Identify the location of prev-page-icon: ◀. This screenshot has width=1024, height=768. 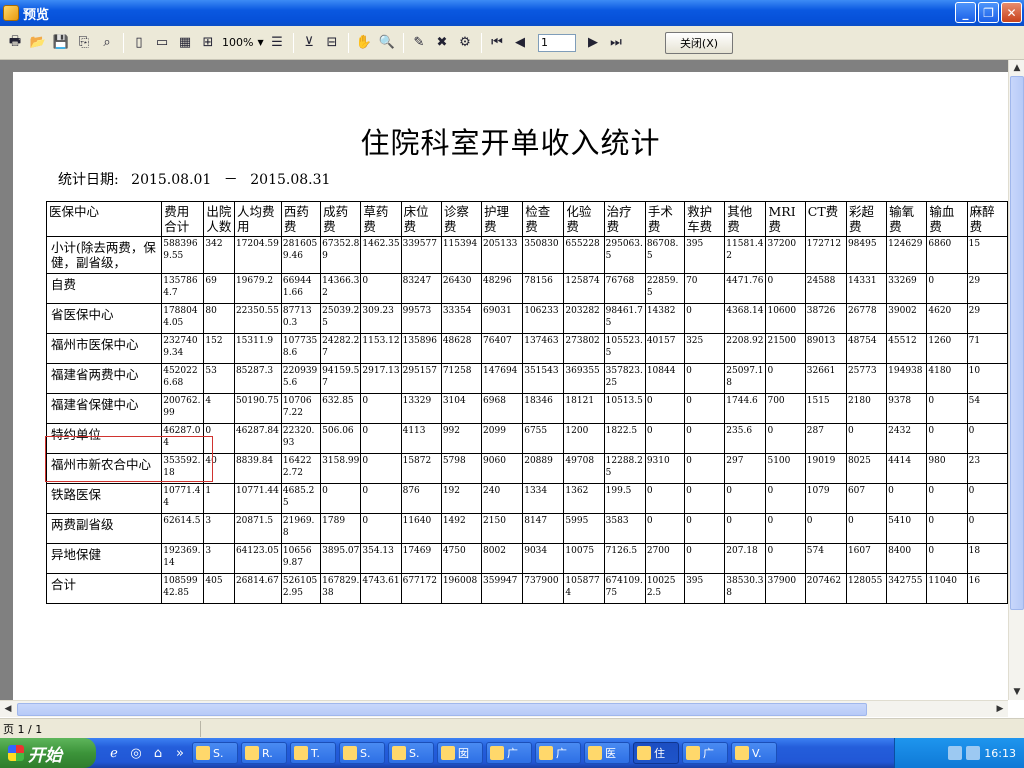
(520, 43).